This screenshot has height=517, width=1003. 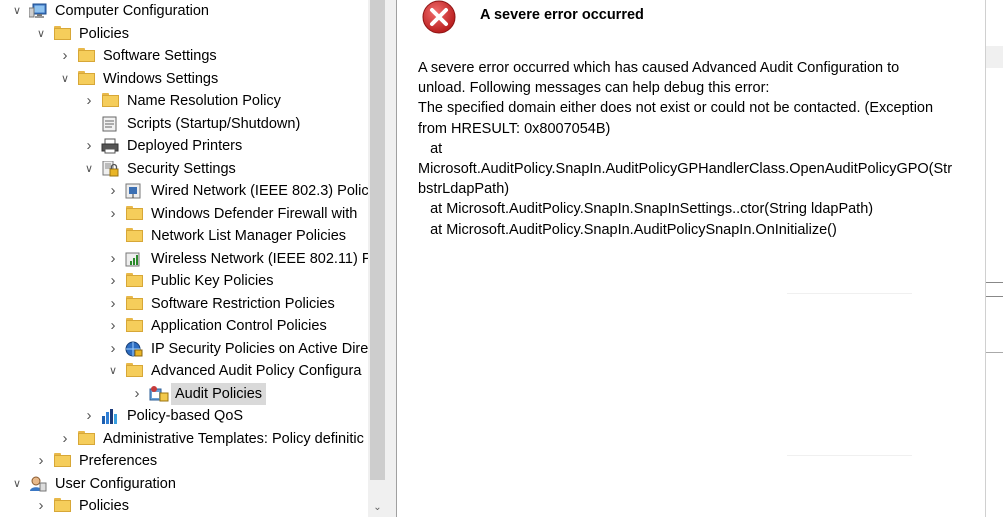 I want to click on right-pane-header, so click(x=994, y=57).